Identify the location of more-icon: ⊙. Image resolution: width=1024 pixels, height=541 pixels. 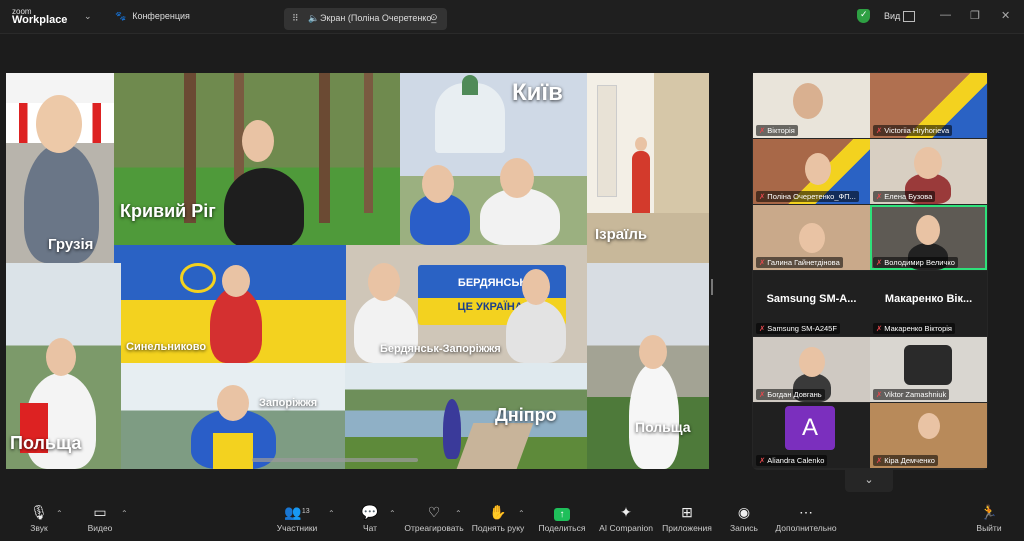
(434, 17).